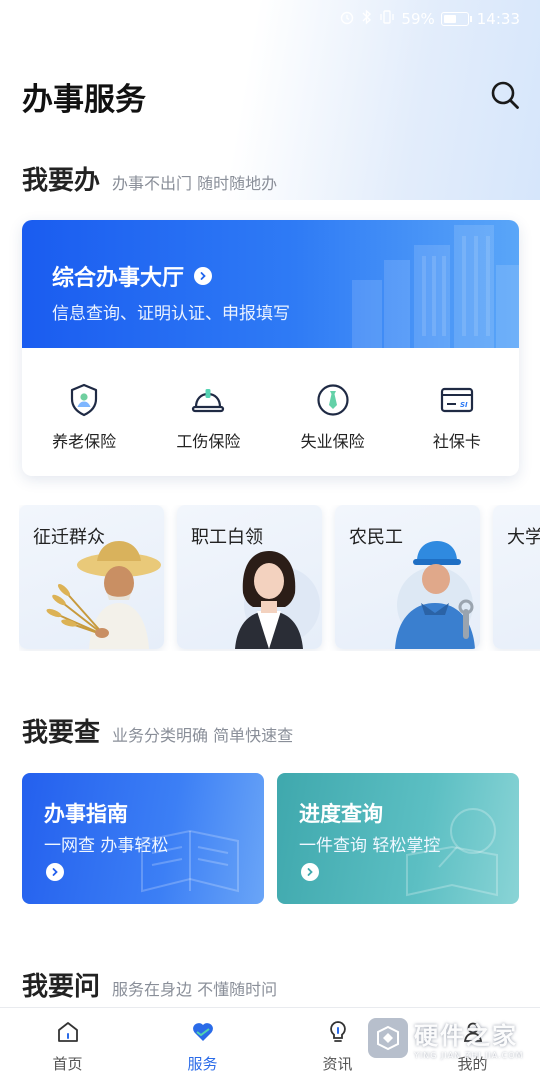 Image resolution: width=540 pixels, height=1080 pixels. I want to click on heart-icon, so click(202, 1032).